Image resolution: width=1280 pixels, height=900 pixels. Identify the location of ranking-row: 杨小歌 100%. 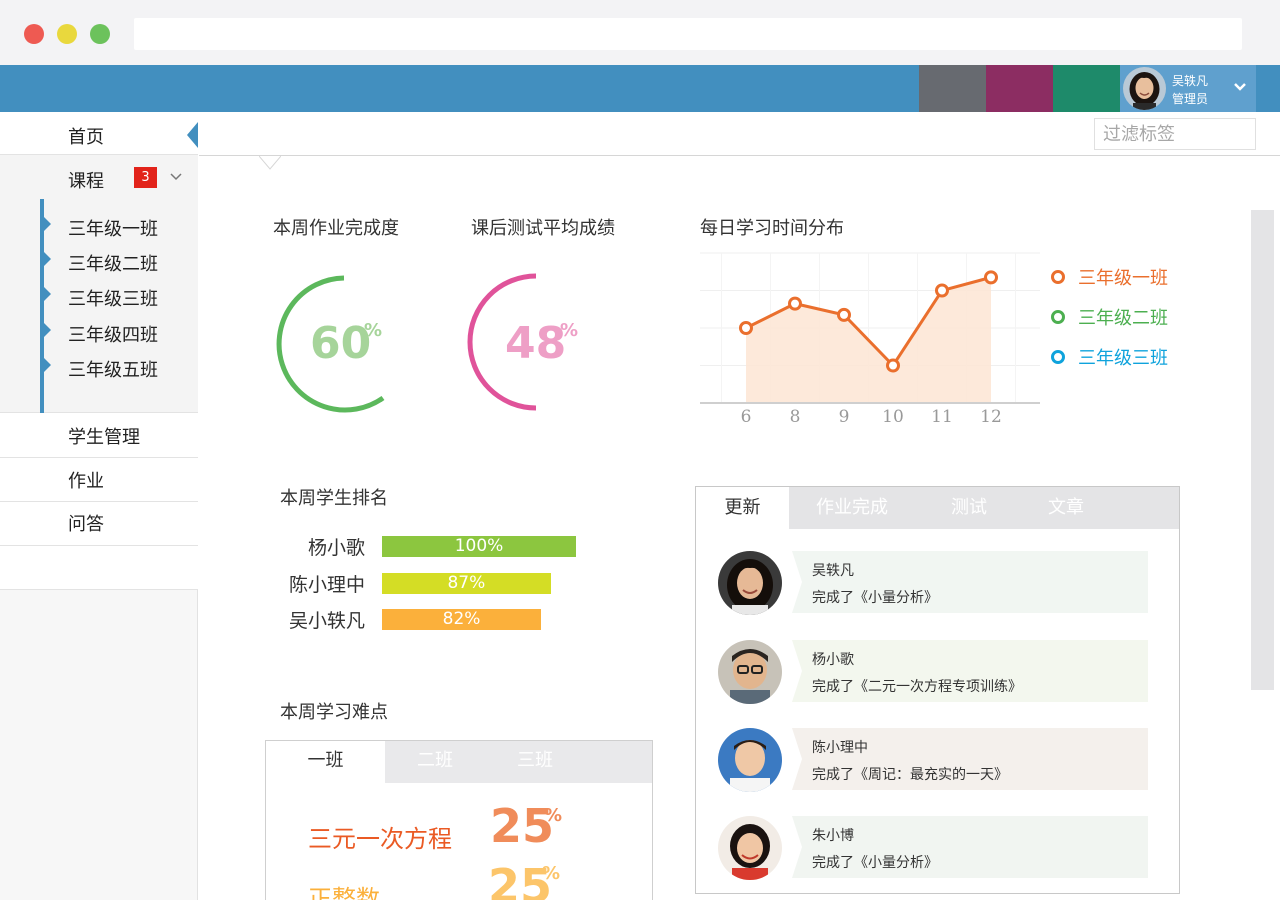
(430, 546).